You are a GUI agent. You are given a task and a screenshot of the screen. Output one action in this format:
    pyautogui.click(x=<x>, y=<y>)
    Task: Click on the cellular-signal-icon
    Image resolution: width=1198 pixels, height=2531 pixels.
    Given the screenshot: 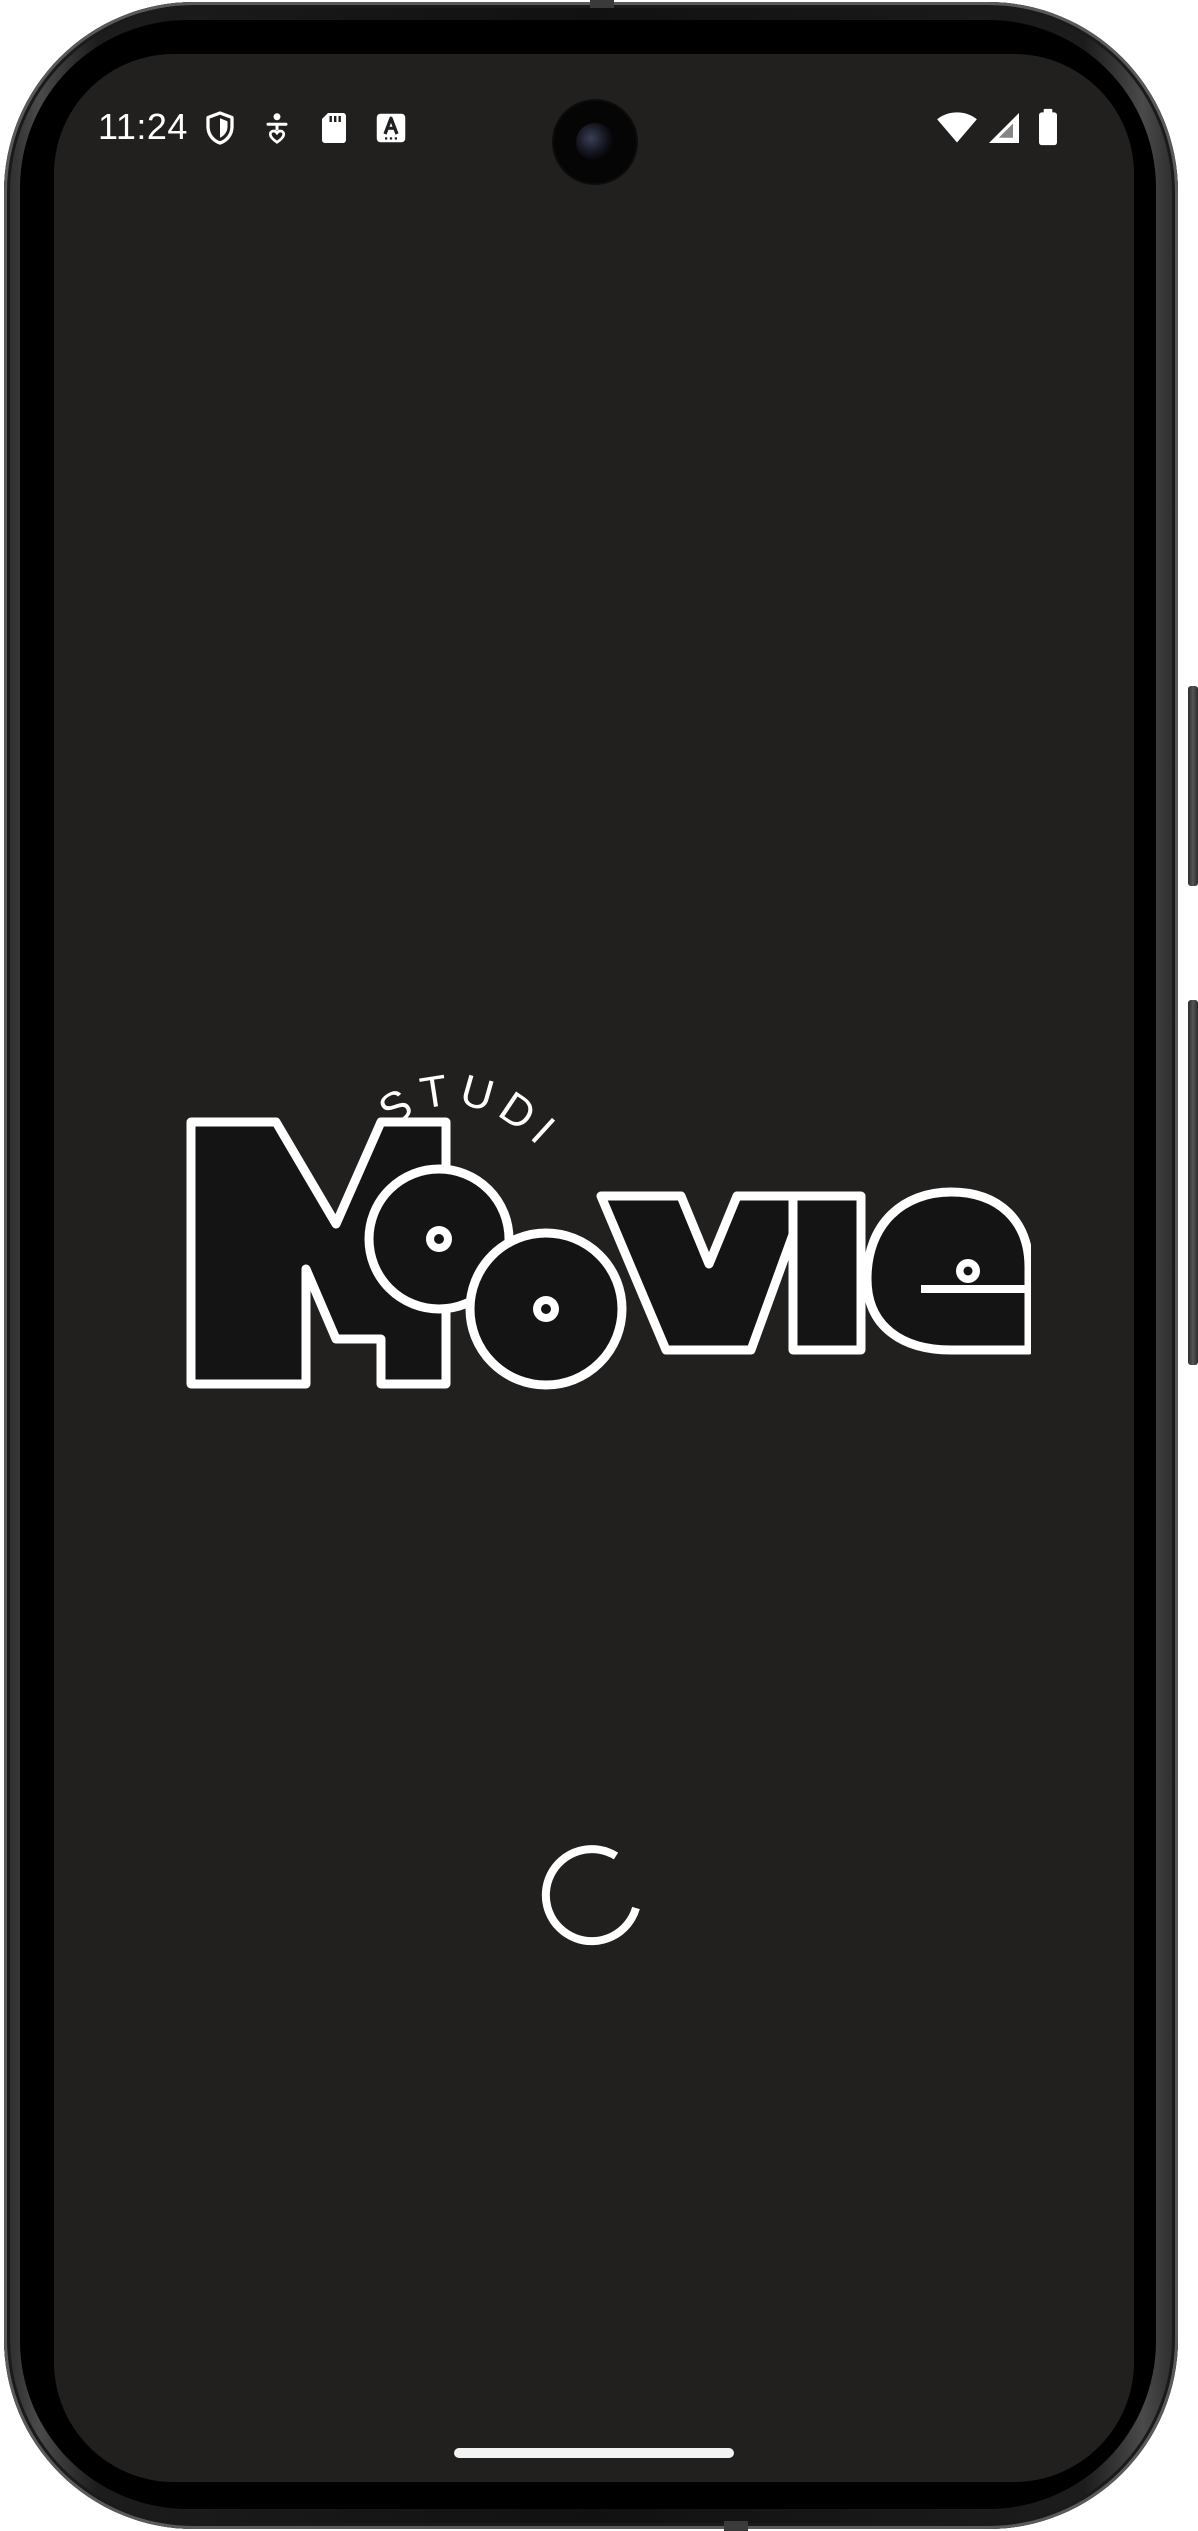 What is the action you would take?
    pyautogui.click(x=1004, y=128)
    